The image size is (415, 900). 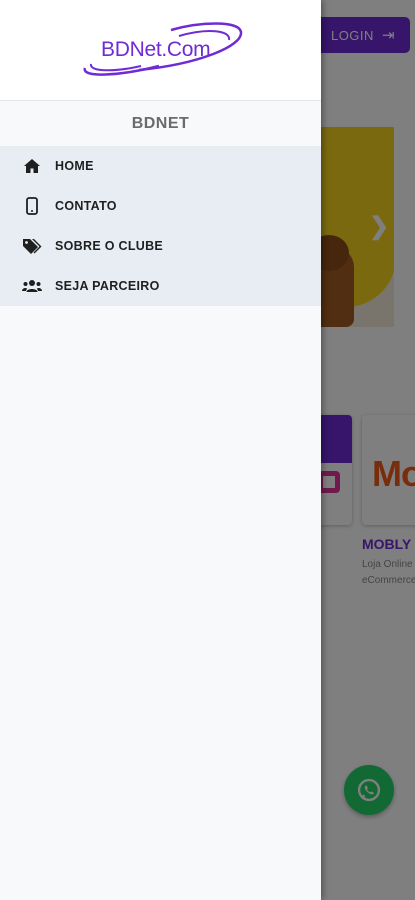 What do you see at coordinates (107, 286) in the screenshot?
I see `menu-item-label: SEJA PARCEIRO` at bounding box center [107, 286].